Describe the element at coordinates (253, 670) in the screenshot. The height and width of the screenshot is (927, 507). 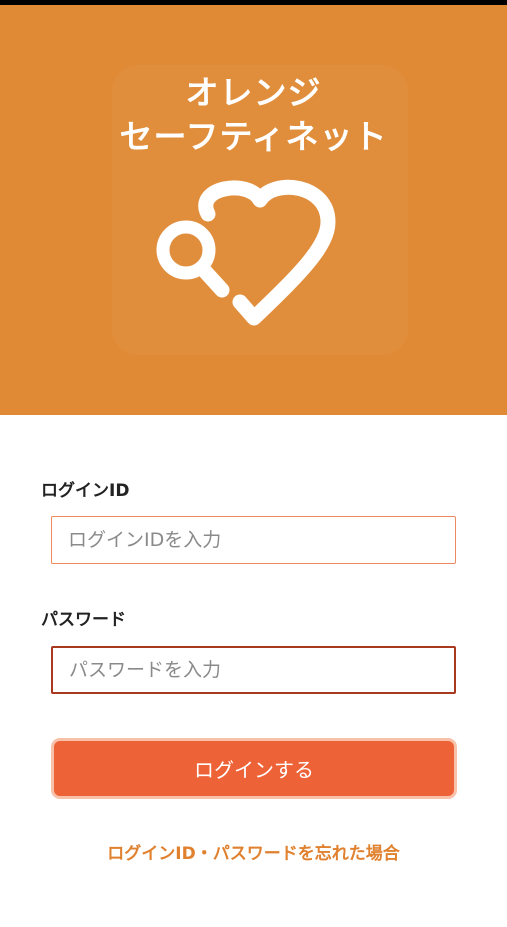
I see `password-input` at that location.